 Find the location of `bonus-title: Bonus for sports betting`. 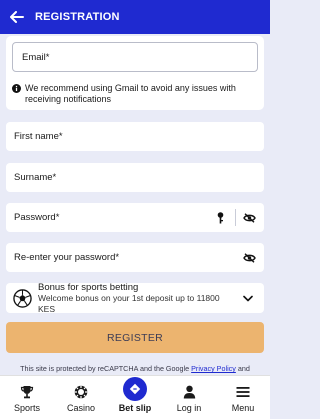

bonus-title: Bonus for sports betting is located at coordinates (88, 287).